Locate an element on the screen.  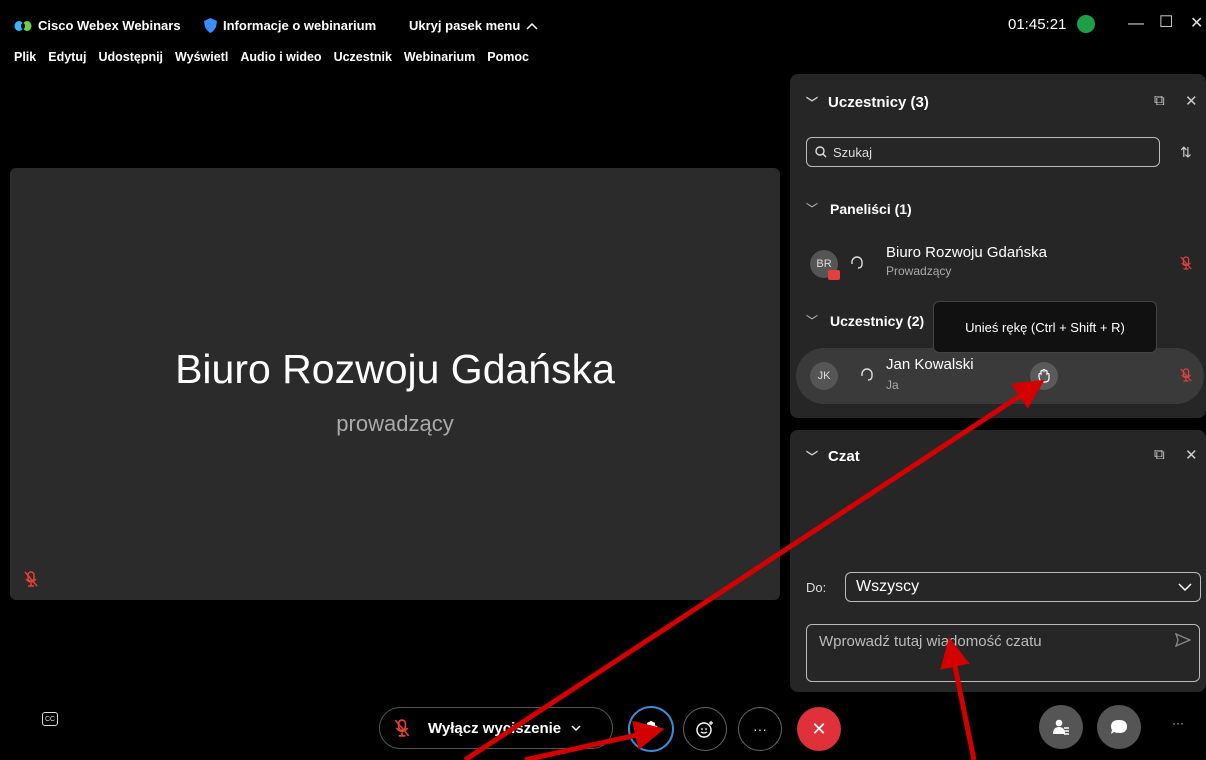
menu-webinarium: Webinarium is located at coordinates (439, 57).